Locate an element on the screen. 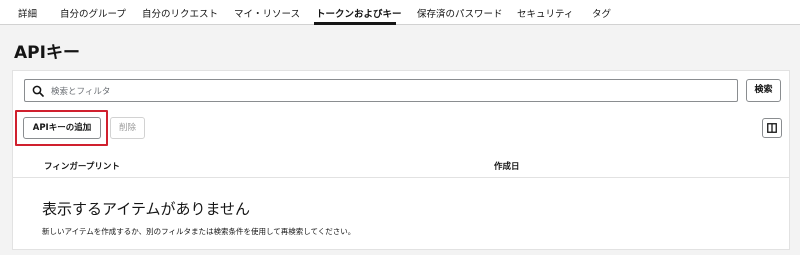 The image size is (800, 255). tab-my-groups: 自分のグループ is located at coordinates (93, 13).